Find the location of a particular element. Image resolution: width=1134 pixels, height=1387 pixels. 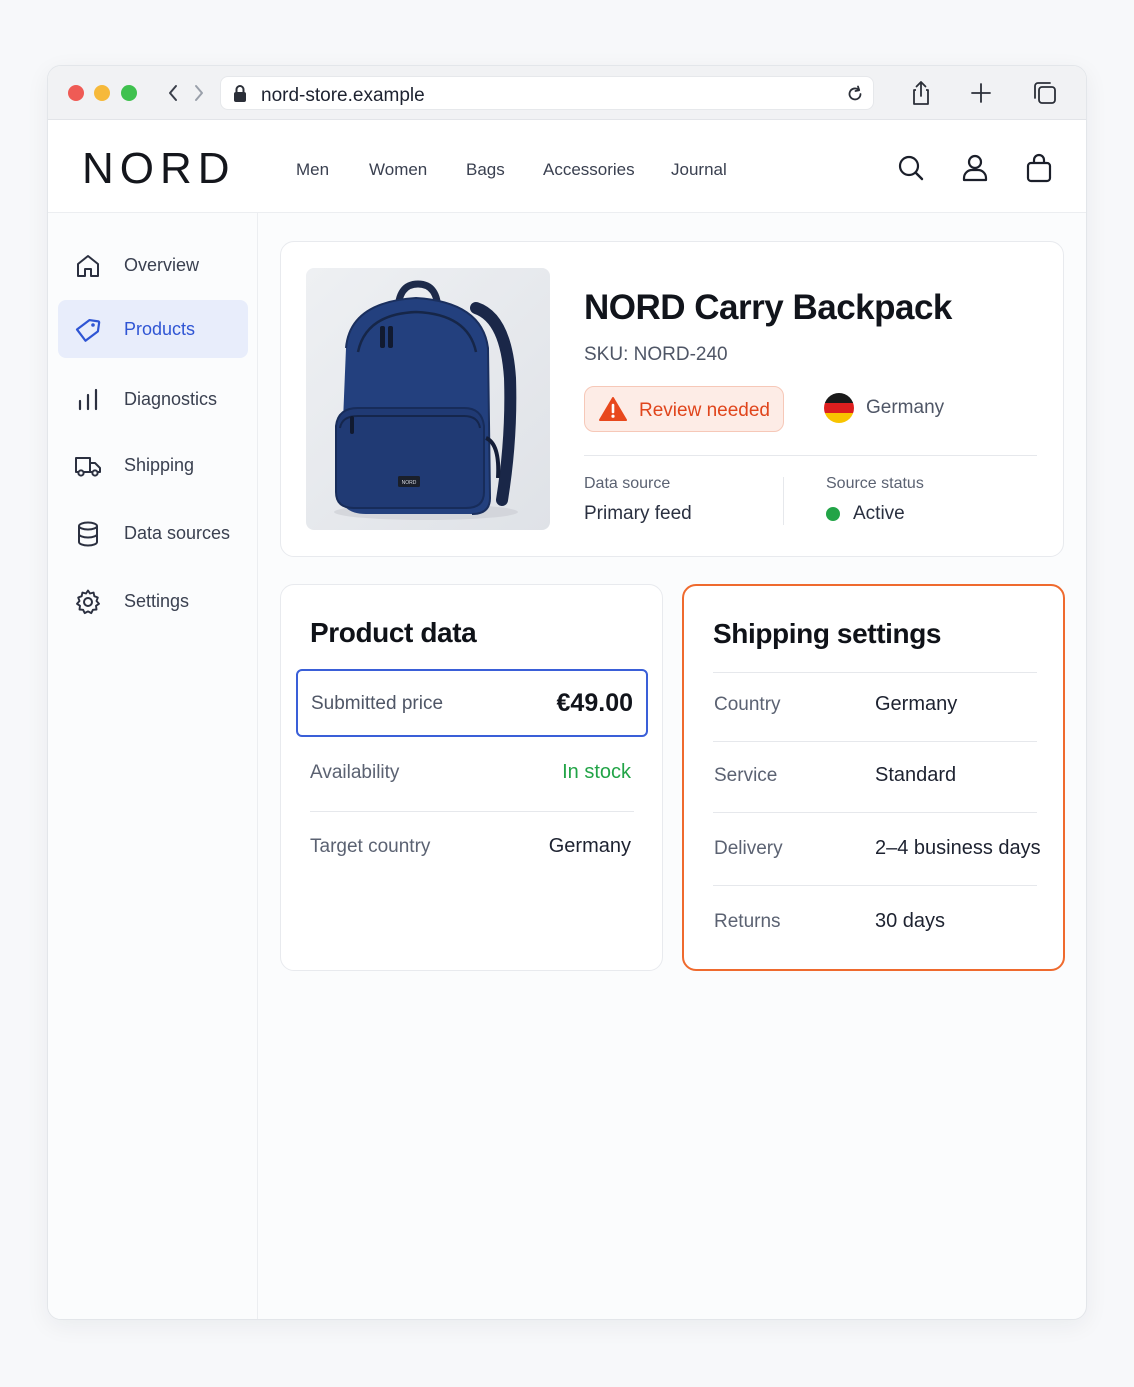

close-window-button is located at coordinates (76, 93).